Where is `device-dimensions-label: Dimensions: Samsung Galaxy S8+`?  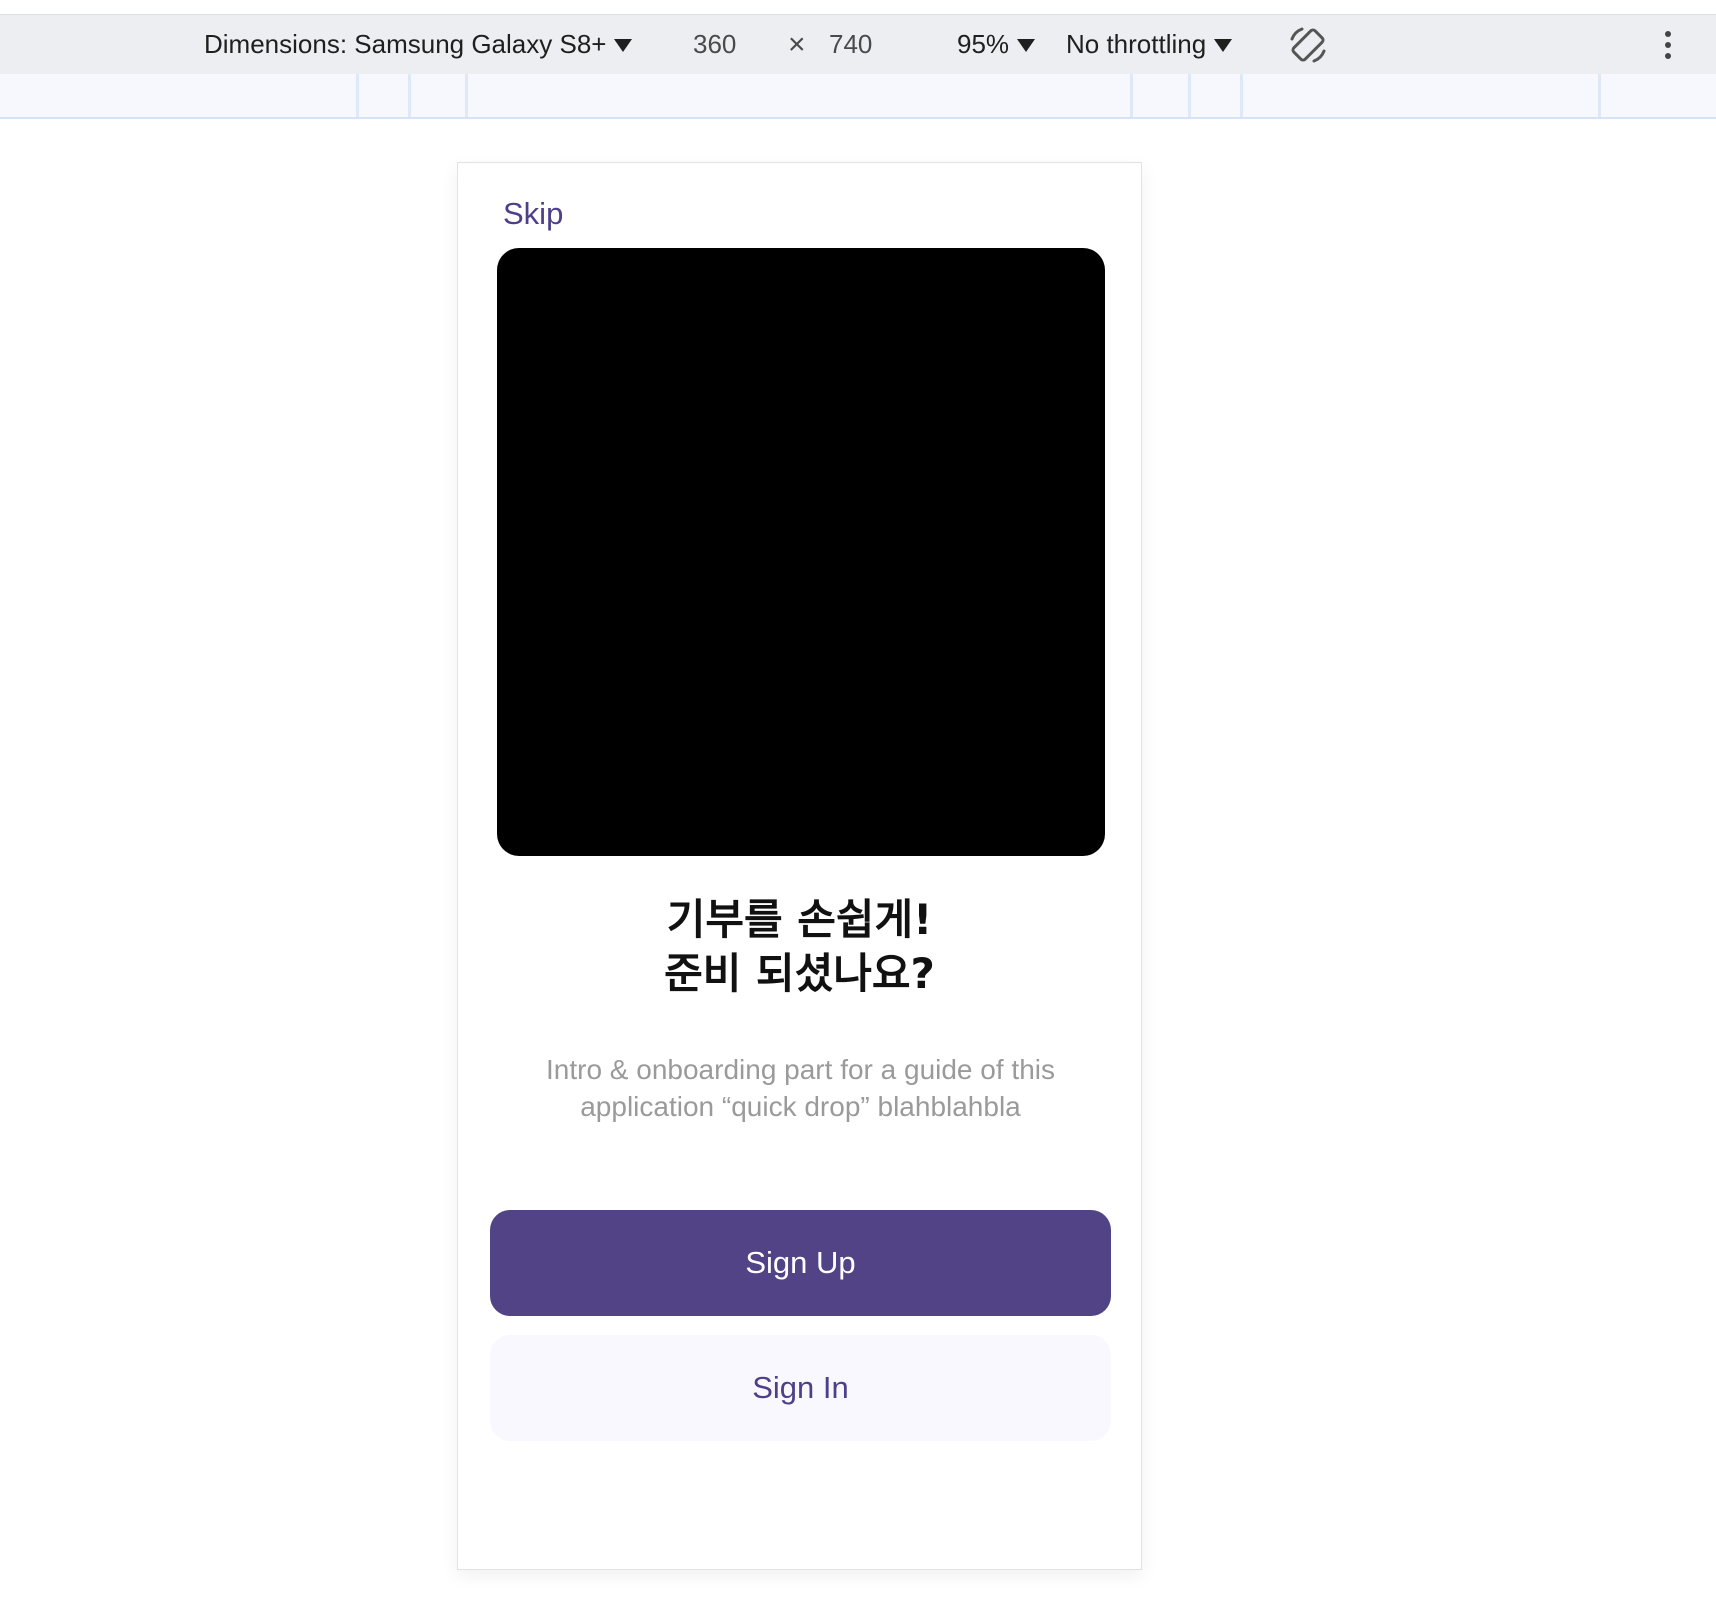
device-dimensions-label: Dimensions: Samsung Galaxy S8+ is located at coordinates (405, 44).